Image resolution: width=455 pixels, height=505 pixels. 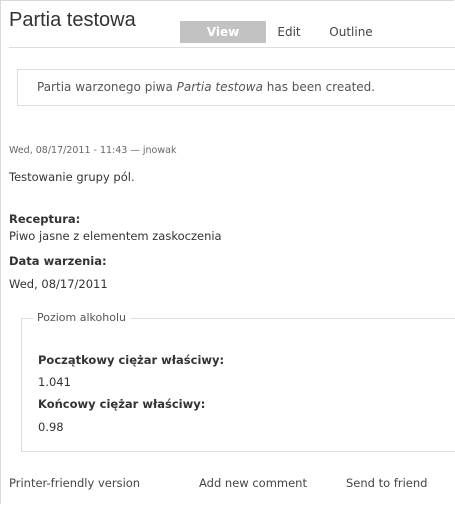 What do you see at coordinates (253, 483) in the screenshot?
I see `add-comment-link: Add new comment` at bounding box center [253, 483].